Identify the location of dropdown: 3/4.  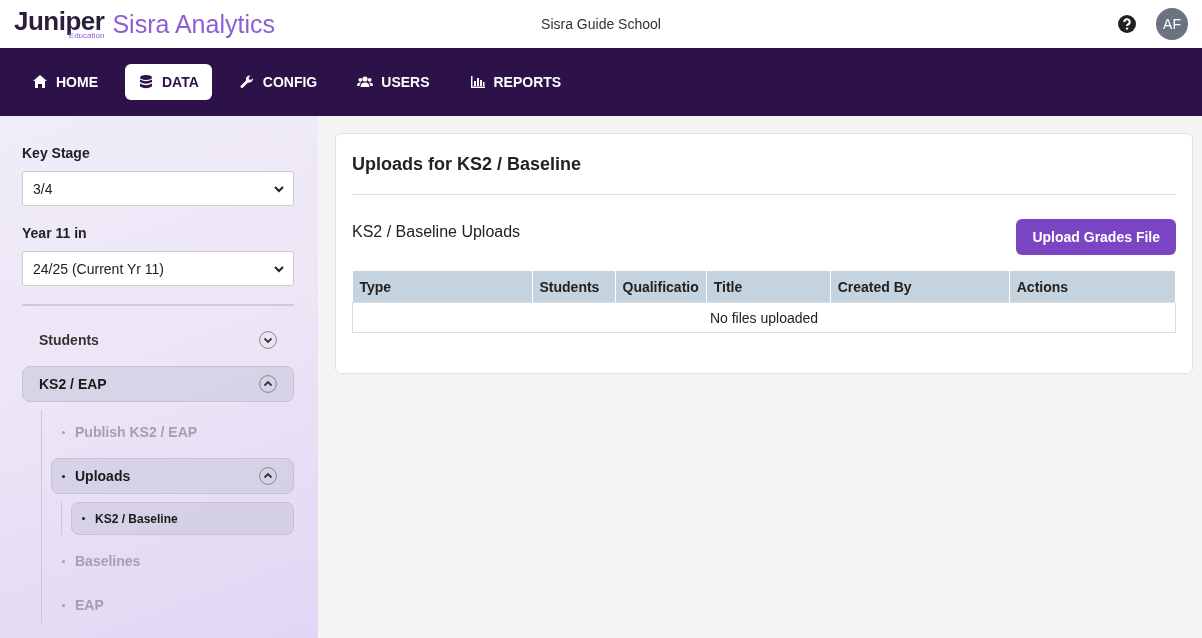
(158, 188).